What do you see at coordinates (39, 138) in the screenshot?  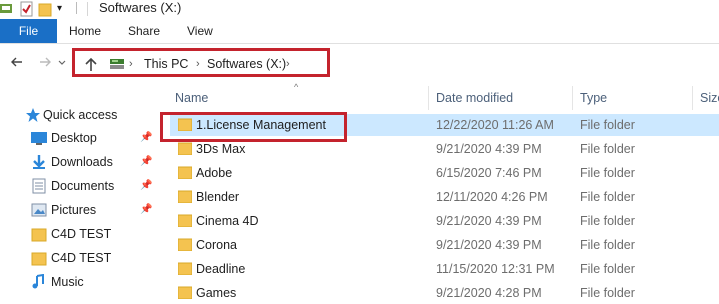 I see `desktop-icon` at bounding box center [39, 138].